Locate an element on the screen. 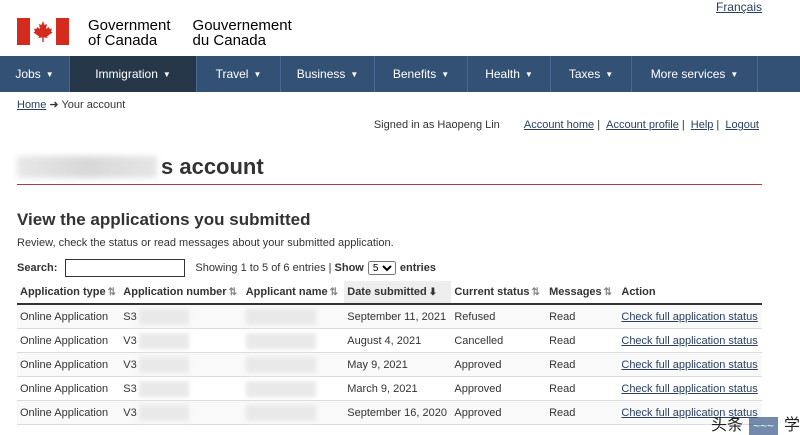  nav-item-benefits: Benefits ▼ is located at coordinates (421, 74).